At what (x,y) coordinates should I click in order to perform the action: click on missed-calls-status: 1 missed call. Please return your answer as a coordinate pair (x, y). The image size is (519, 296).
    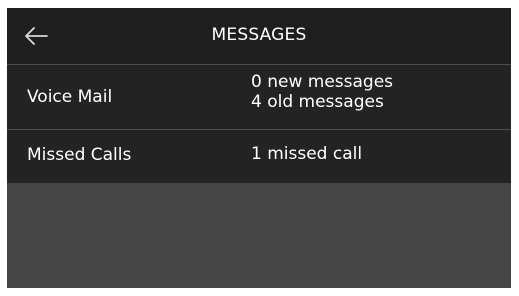
    Looking at the image, I should click on (306, 154).